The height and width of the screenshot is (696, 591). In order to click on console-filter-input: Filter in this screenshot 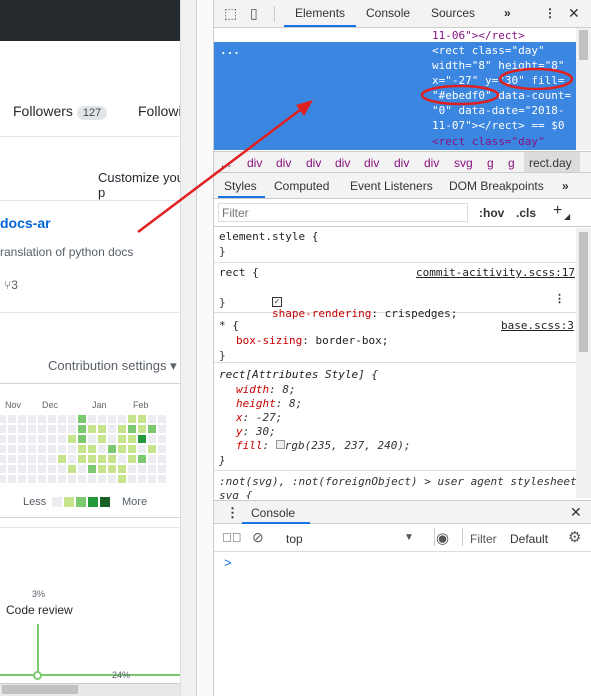, I will do `click(483, 539)`.